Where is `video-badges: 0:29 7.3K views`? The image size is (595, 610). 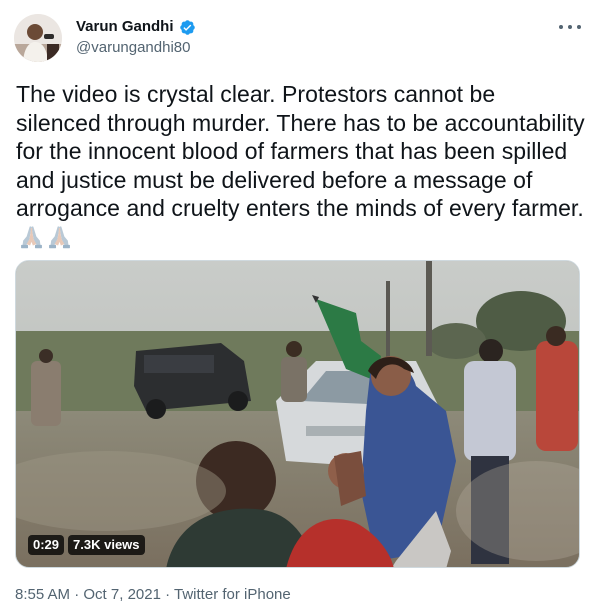
video-badges: 0:29 7.3K views is located at coordinates (86, 545).